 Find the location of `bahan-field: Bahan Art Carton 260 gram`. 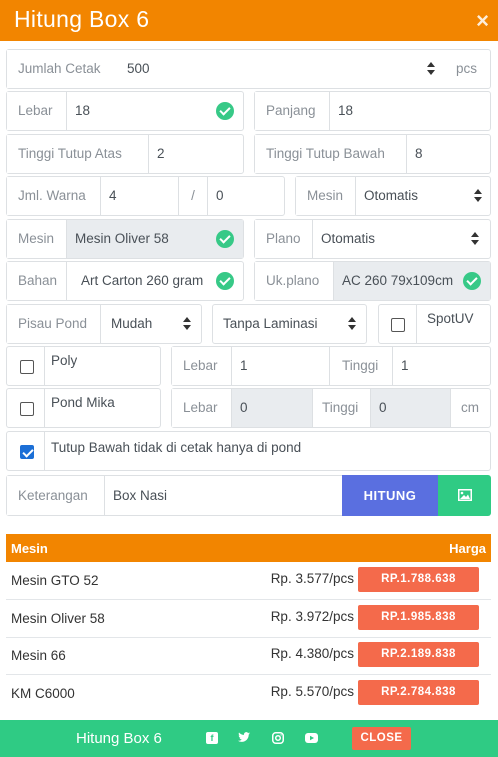

bahan-field: Bahan Art Carton 260 gram is located at coordinates (125, 281).